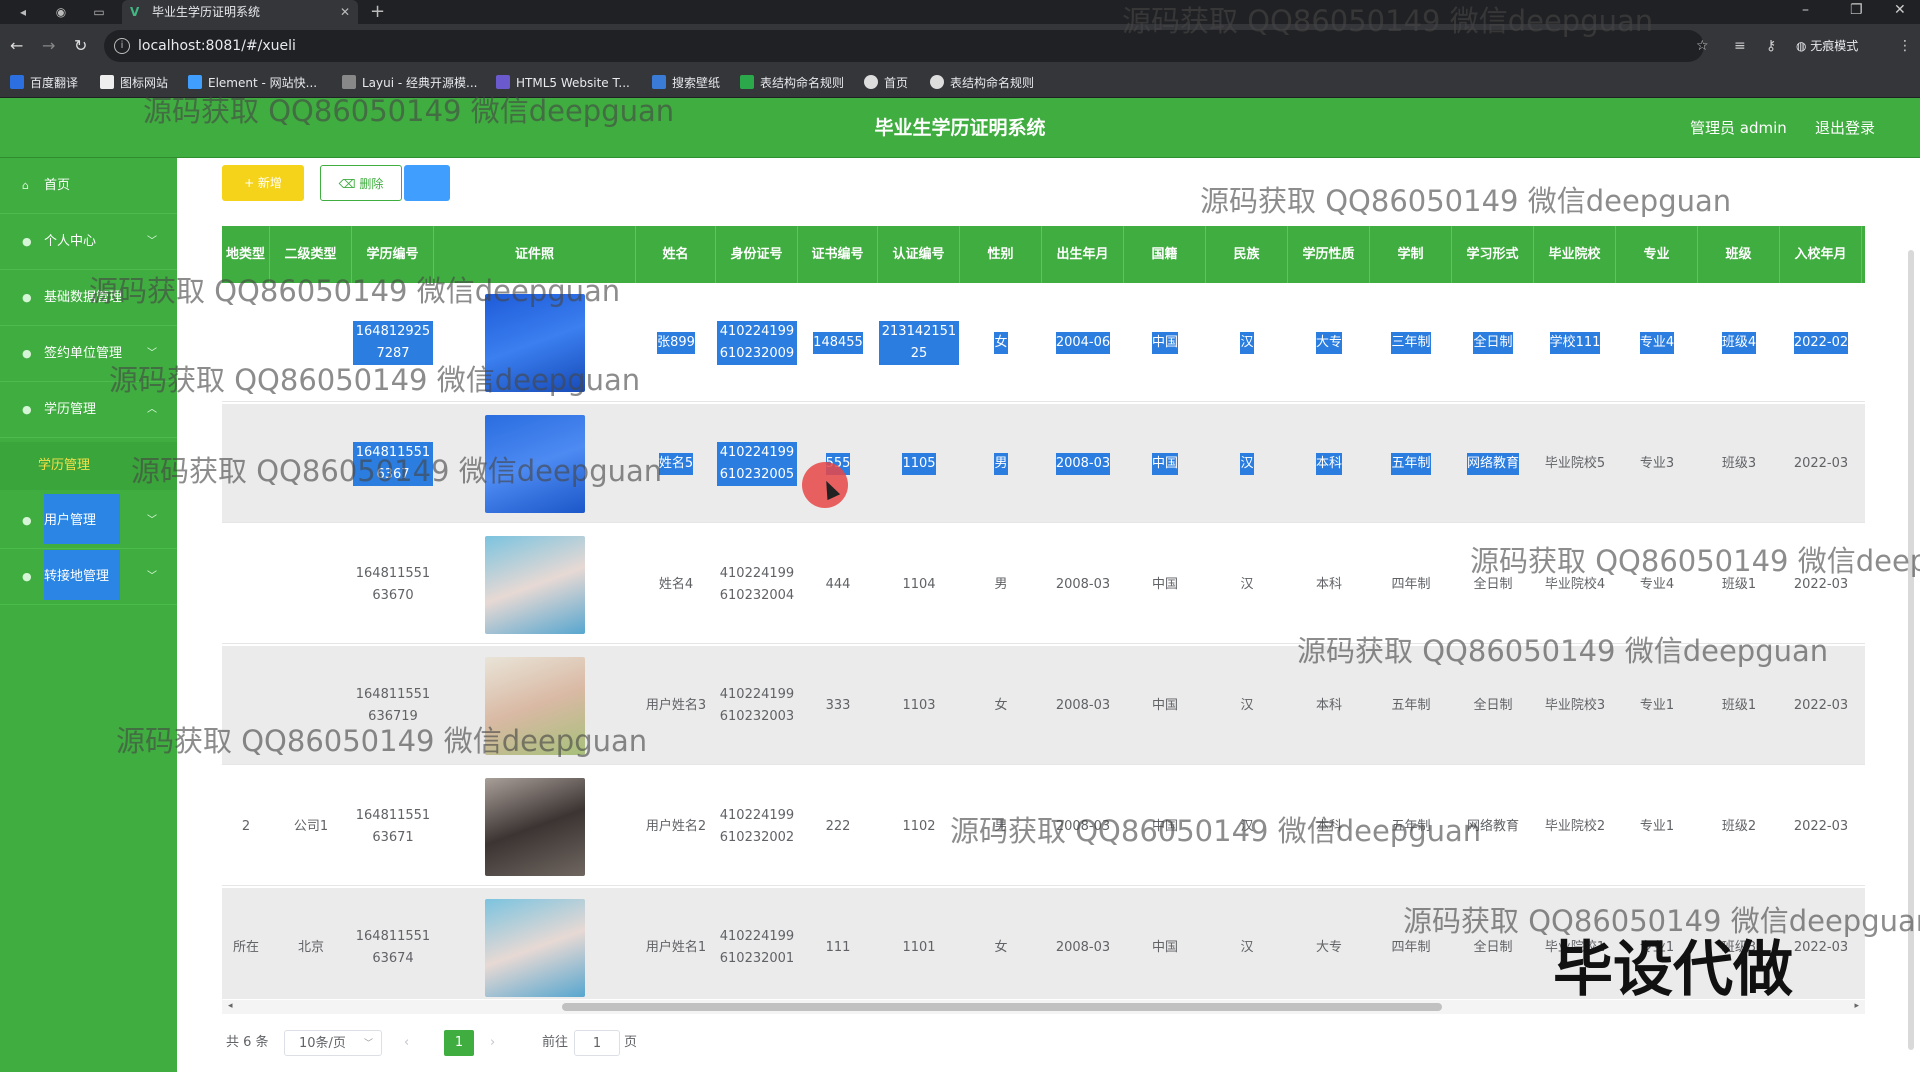 This screenshot has height=1072, width=1920. What do you see at coordinates (61, 12) in the screenshot?
I see `globe-icon: ◉` at bounding box center [61, 12].